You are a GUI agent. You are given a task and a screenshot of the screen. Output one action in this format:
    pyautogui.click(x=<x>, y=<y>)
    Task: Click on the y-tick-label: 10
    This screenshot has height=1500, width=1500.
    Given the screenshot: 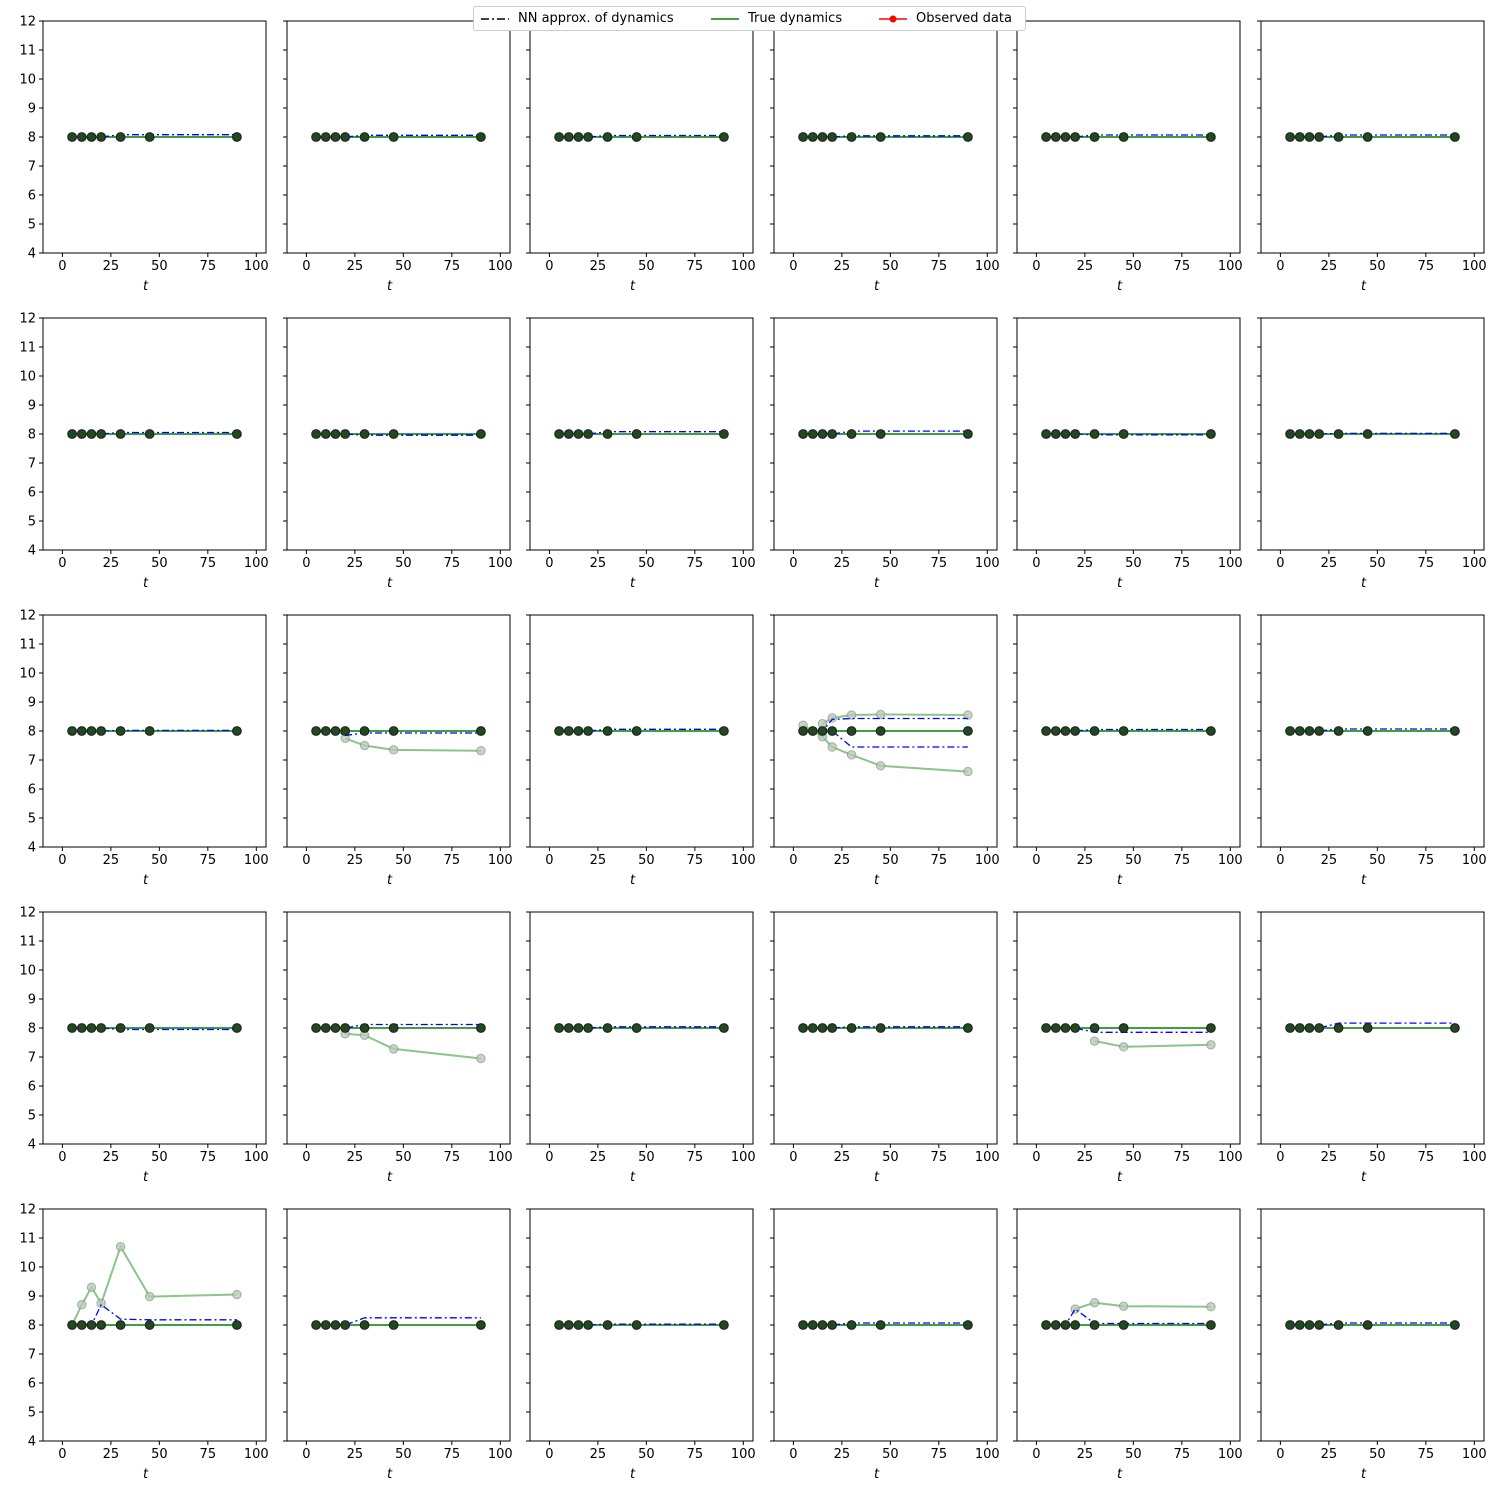 What is the action you would take?
    pyautogui.click(x=27, y=971)
    